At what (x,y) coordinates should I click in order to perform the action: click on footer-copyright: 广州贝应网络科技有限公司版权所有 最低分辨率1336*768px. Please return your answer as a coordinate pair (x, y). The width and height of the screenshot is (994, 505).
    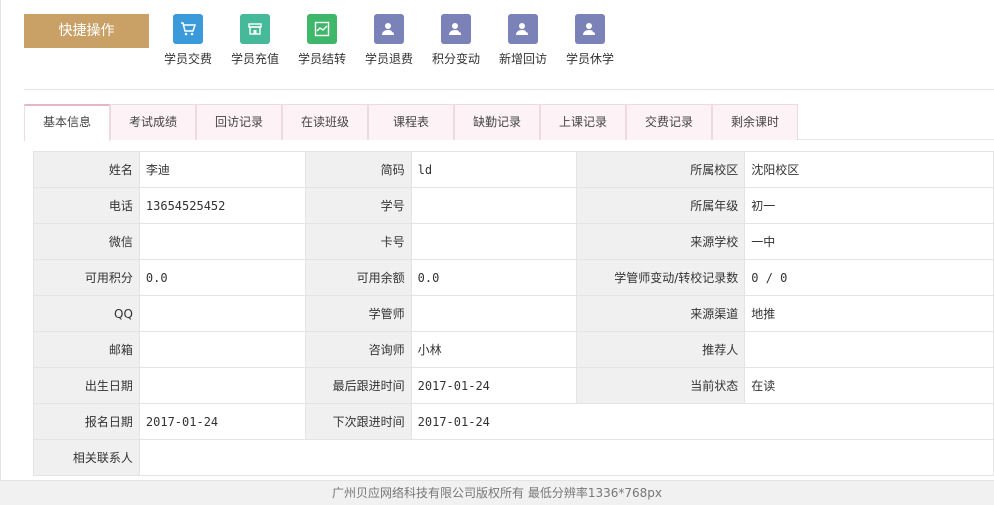
    Looking at the image, I should click on (497, 492).